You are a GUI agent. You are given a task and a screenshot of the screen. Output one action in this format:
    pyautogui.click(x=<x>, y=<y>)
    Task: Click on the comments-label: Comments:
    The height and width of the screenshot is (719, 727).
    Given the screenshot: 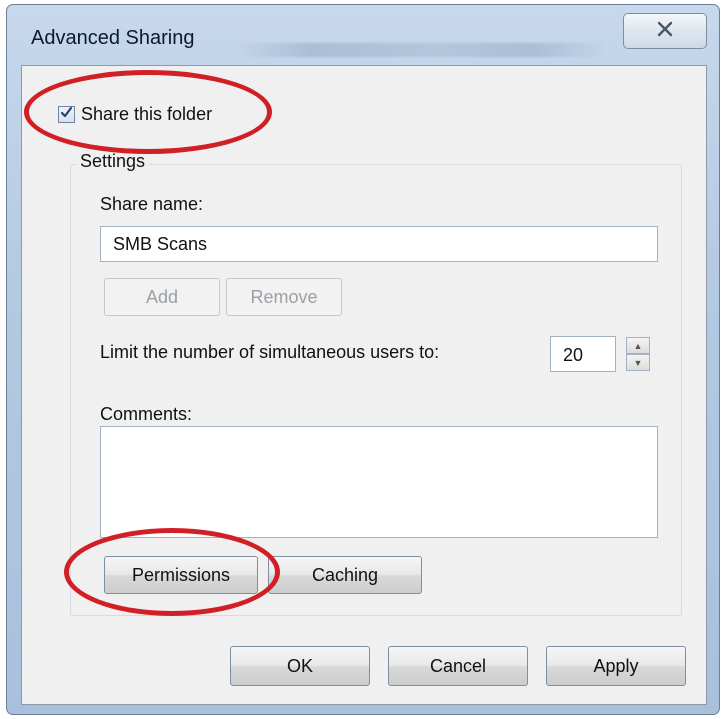 What is the action you would take?
    pyautogui.click(x=146, y=414)
    